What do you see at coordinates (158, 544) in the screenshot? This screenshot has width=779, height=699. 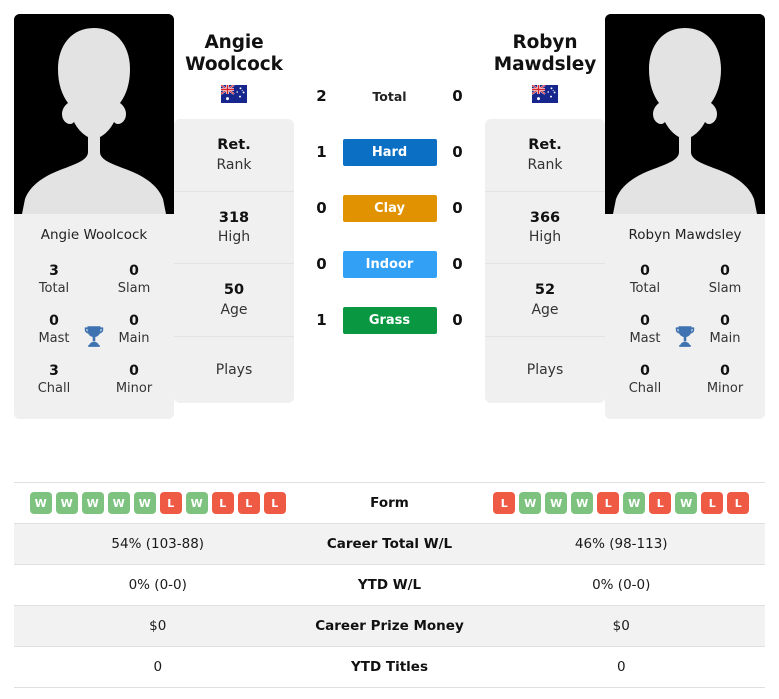 I see `value-left: 54% (103-88)` at bounding box center [158, 544].